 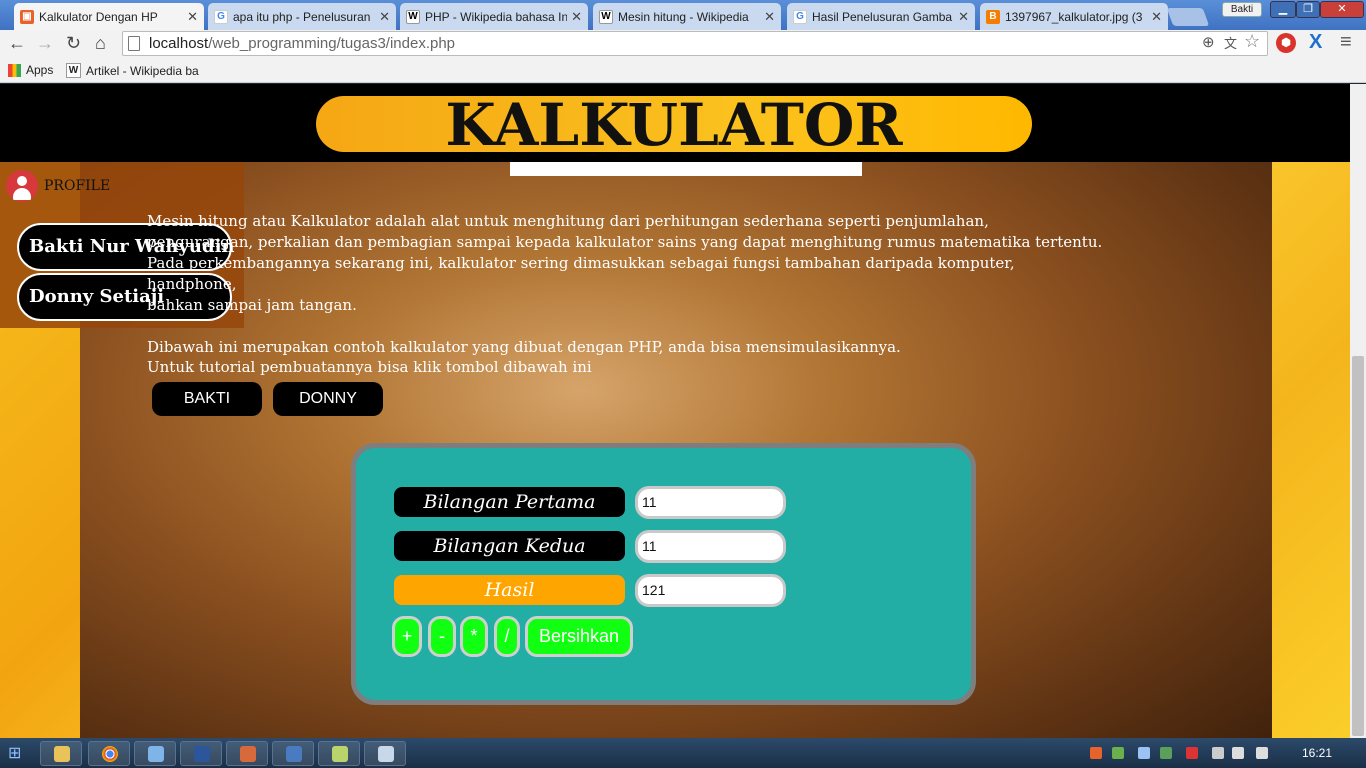 I want to click on blogger-favicon-icon: B, so click(x=993, y=16).